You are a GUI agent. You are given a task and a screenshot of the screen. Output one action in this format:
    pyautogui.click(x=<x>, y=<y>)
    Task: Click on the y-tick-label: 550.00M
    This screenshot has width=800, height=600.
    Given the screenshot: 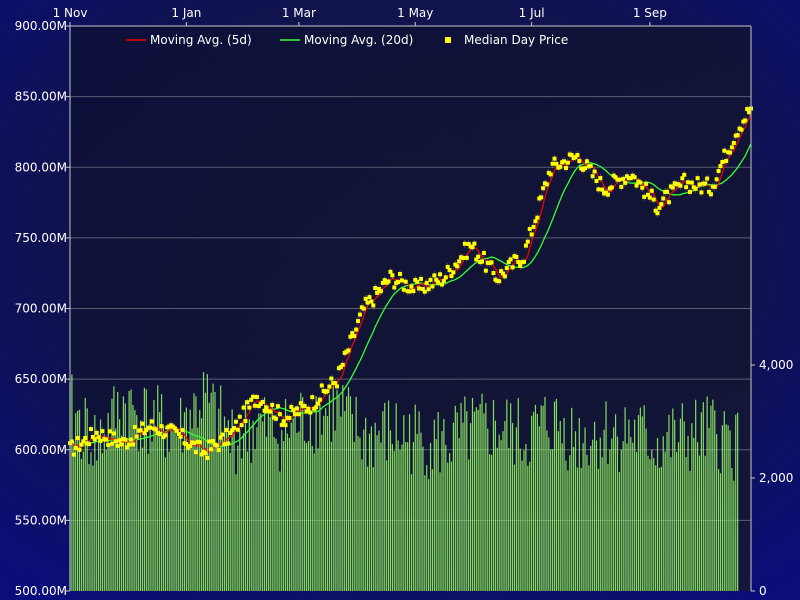 What is the action you would take?
    pyautogui.click(x=41, y=520)
    